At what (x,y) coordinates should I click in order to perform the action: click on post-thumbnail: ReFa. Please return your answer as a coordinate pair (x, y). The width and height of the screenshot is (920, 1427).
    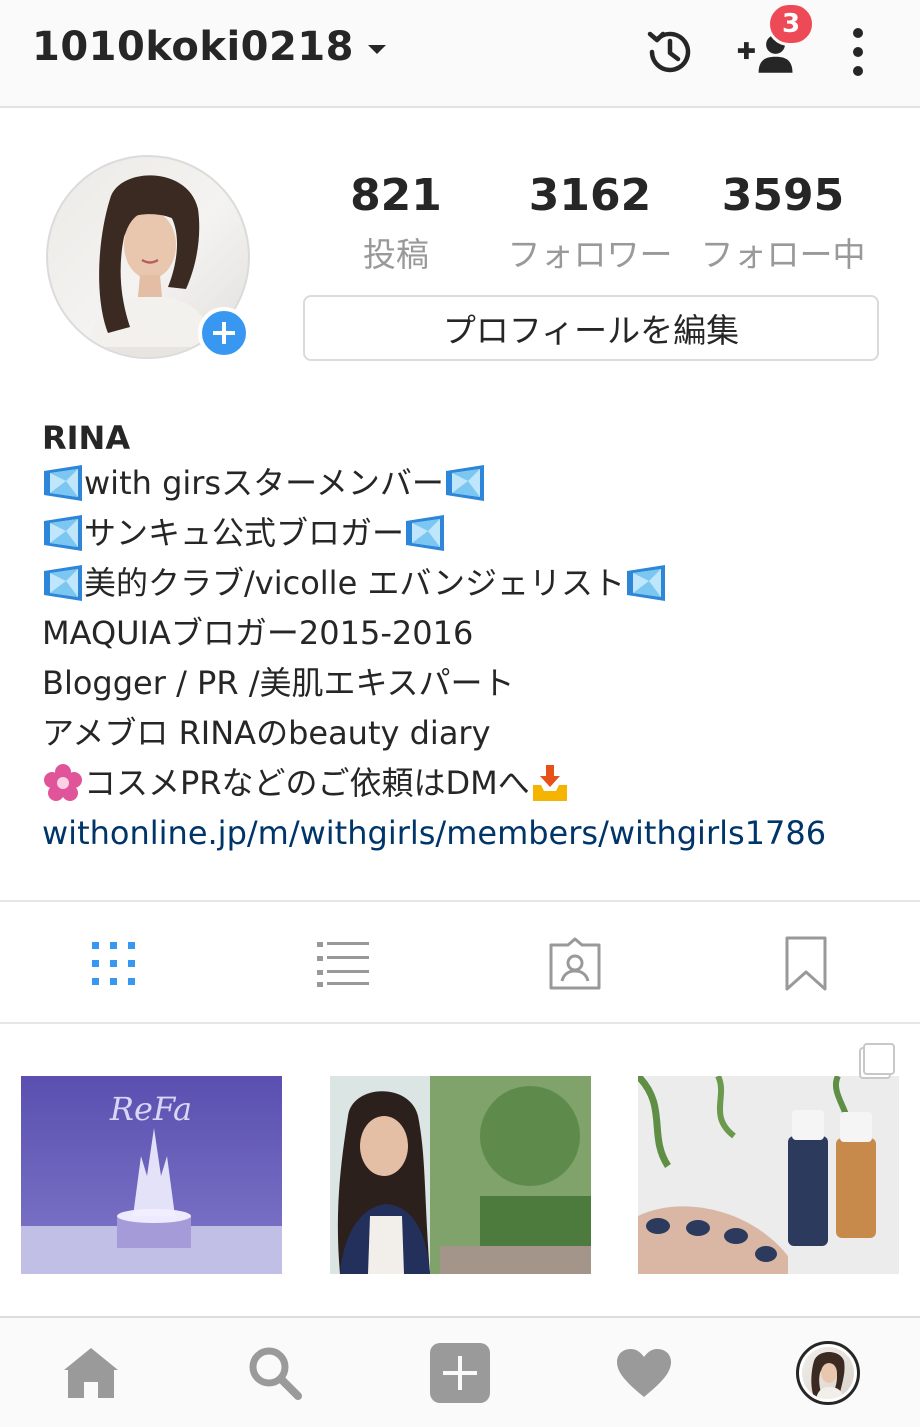
    Looking at the image, I should click on (151, 1175).